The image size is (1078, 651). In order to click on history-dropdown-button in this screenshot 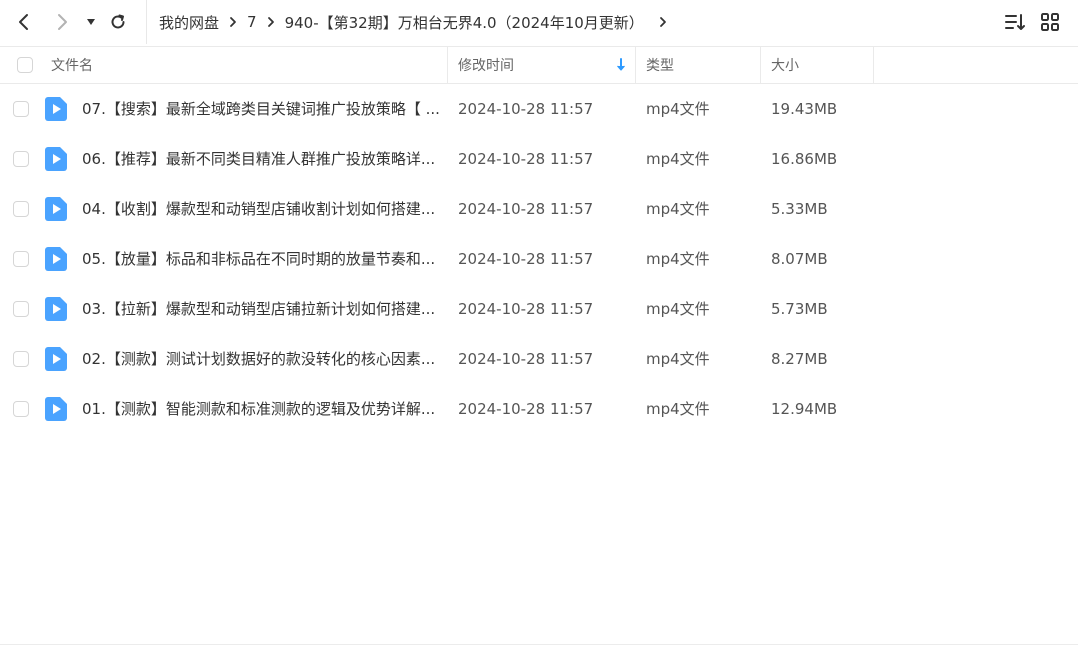, I will do `click(91, 22)`.